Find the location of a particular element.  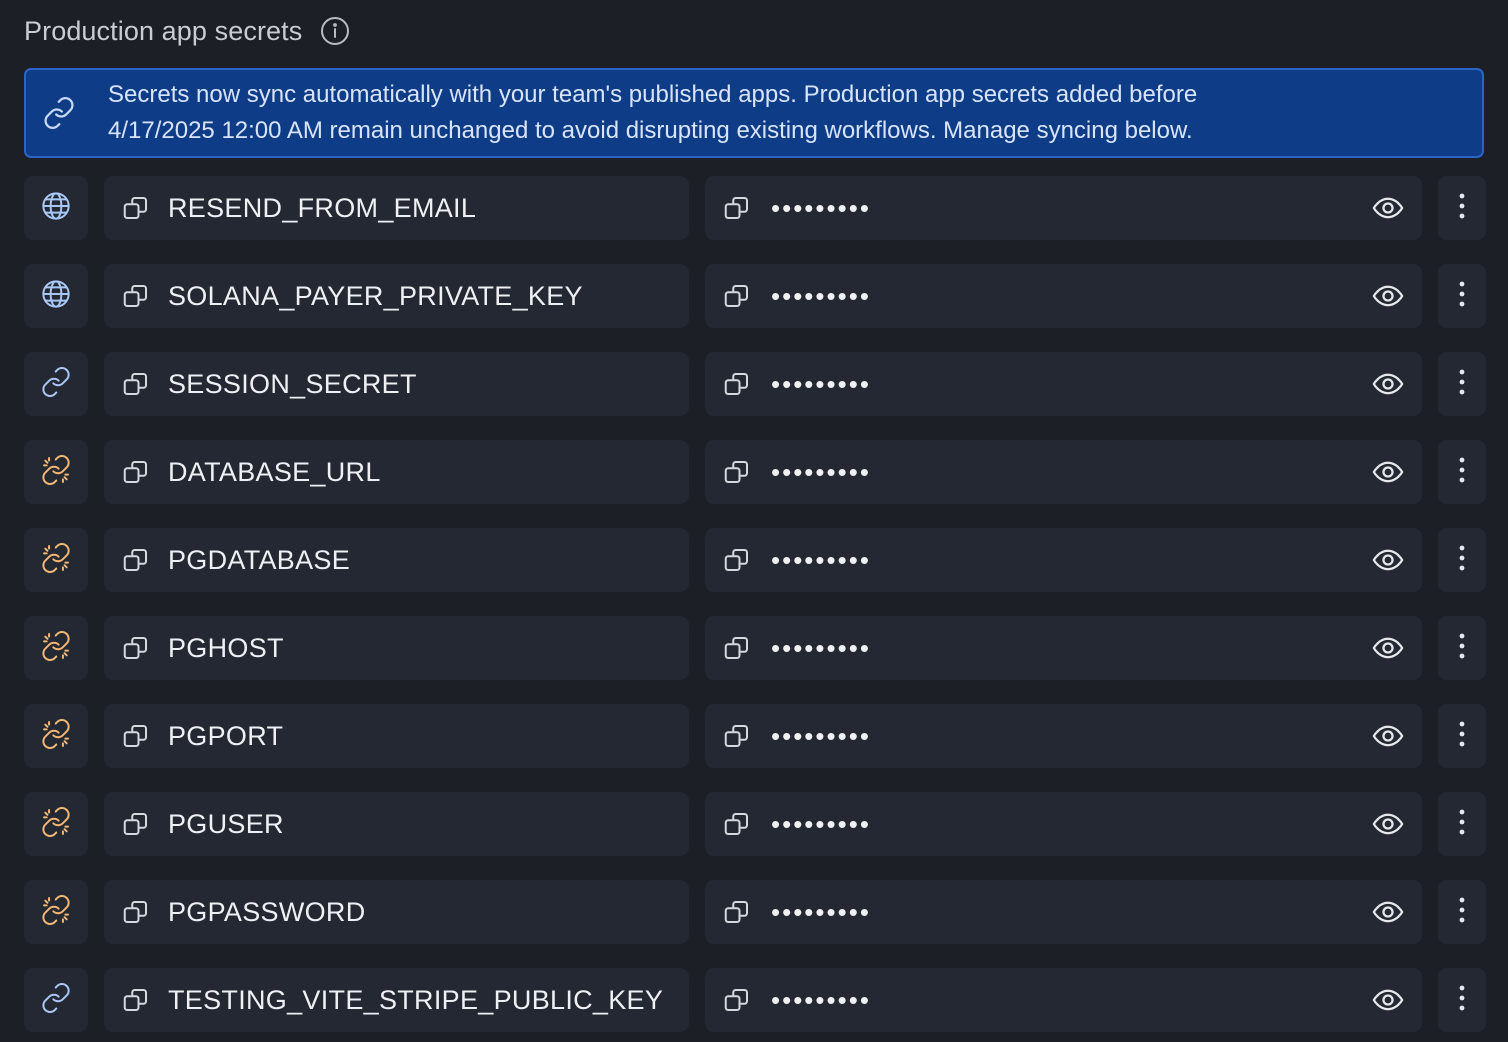

secret-row-testing-vite-stripe-public-key: TESTING_VITE_STRIPE_PUBLIC_KEY ••••••••• is located at coordinates (755, 1000).